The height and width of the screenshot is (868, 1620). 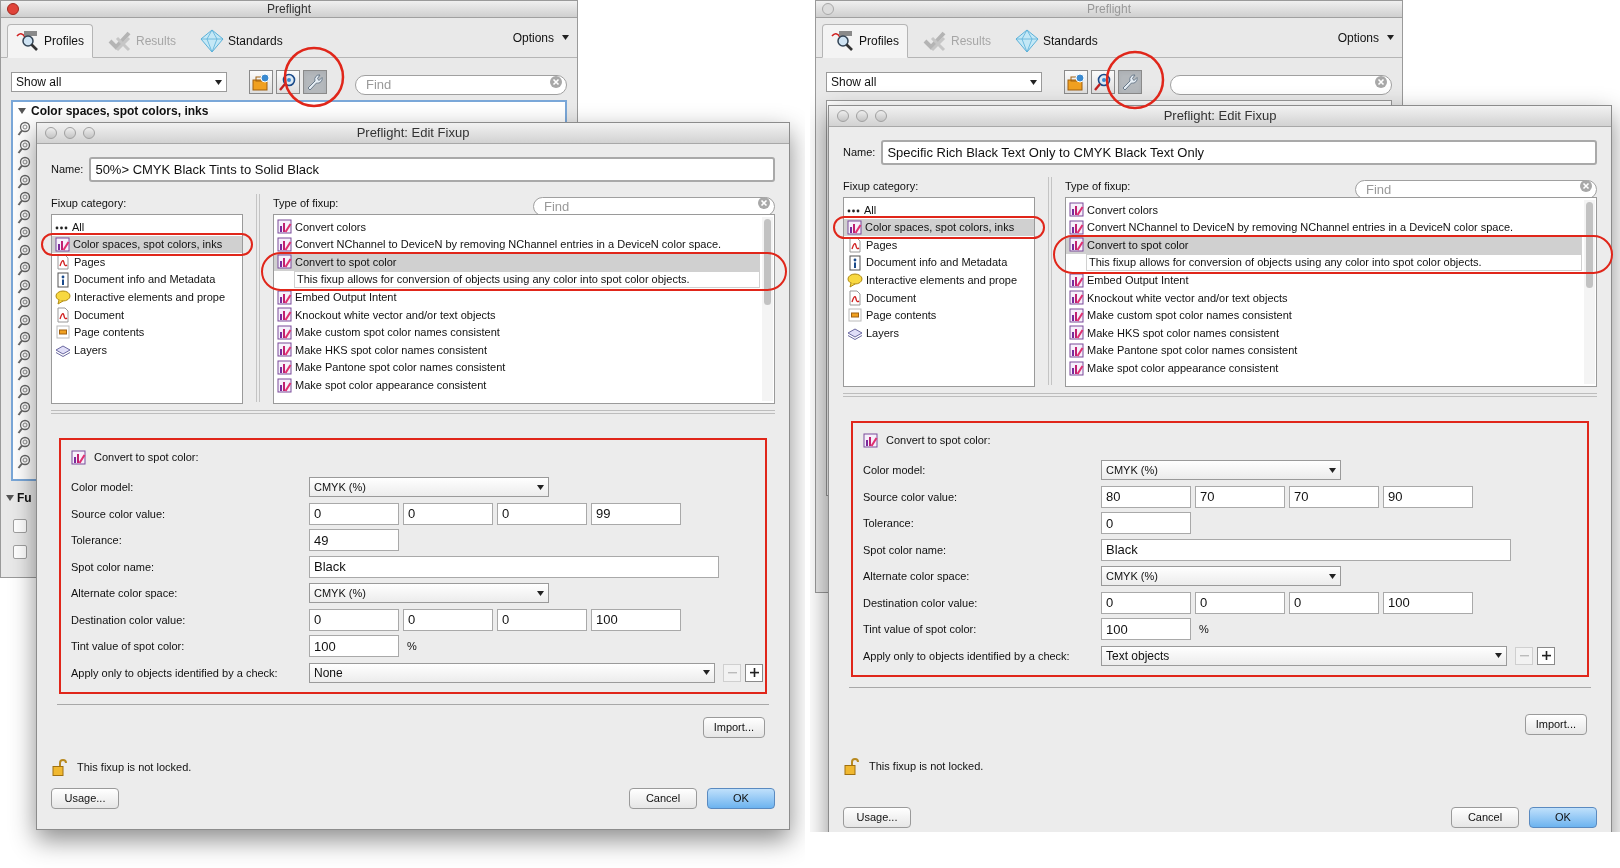 What do you see at coordinates (636, 513) in the screenshot?
I see `input-field: 99` at bounding box center [636, 513].